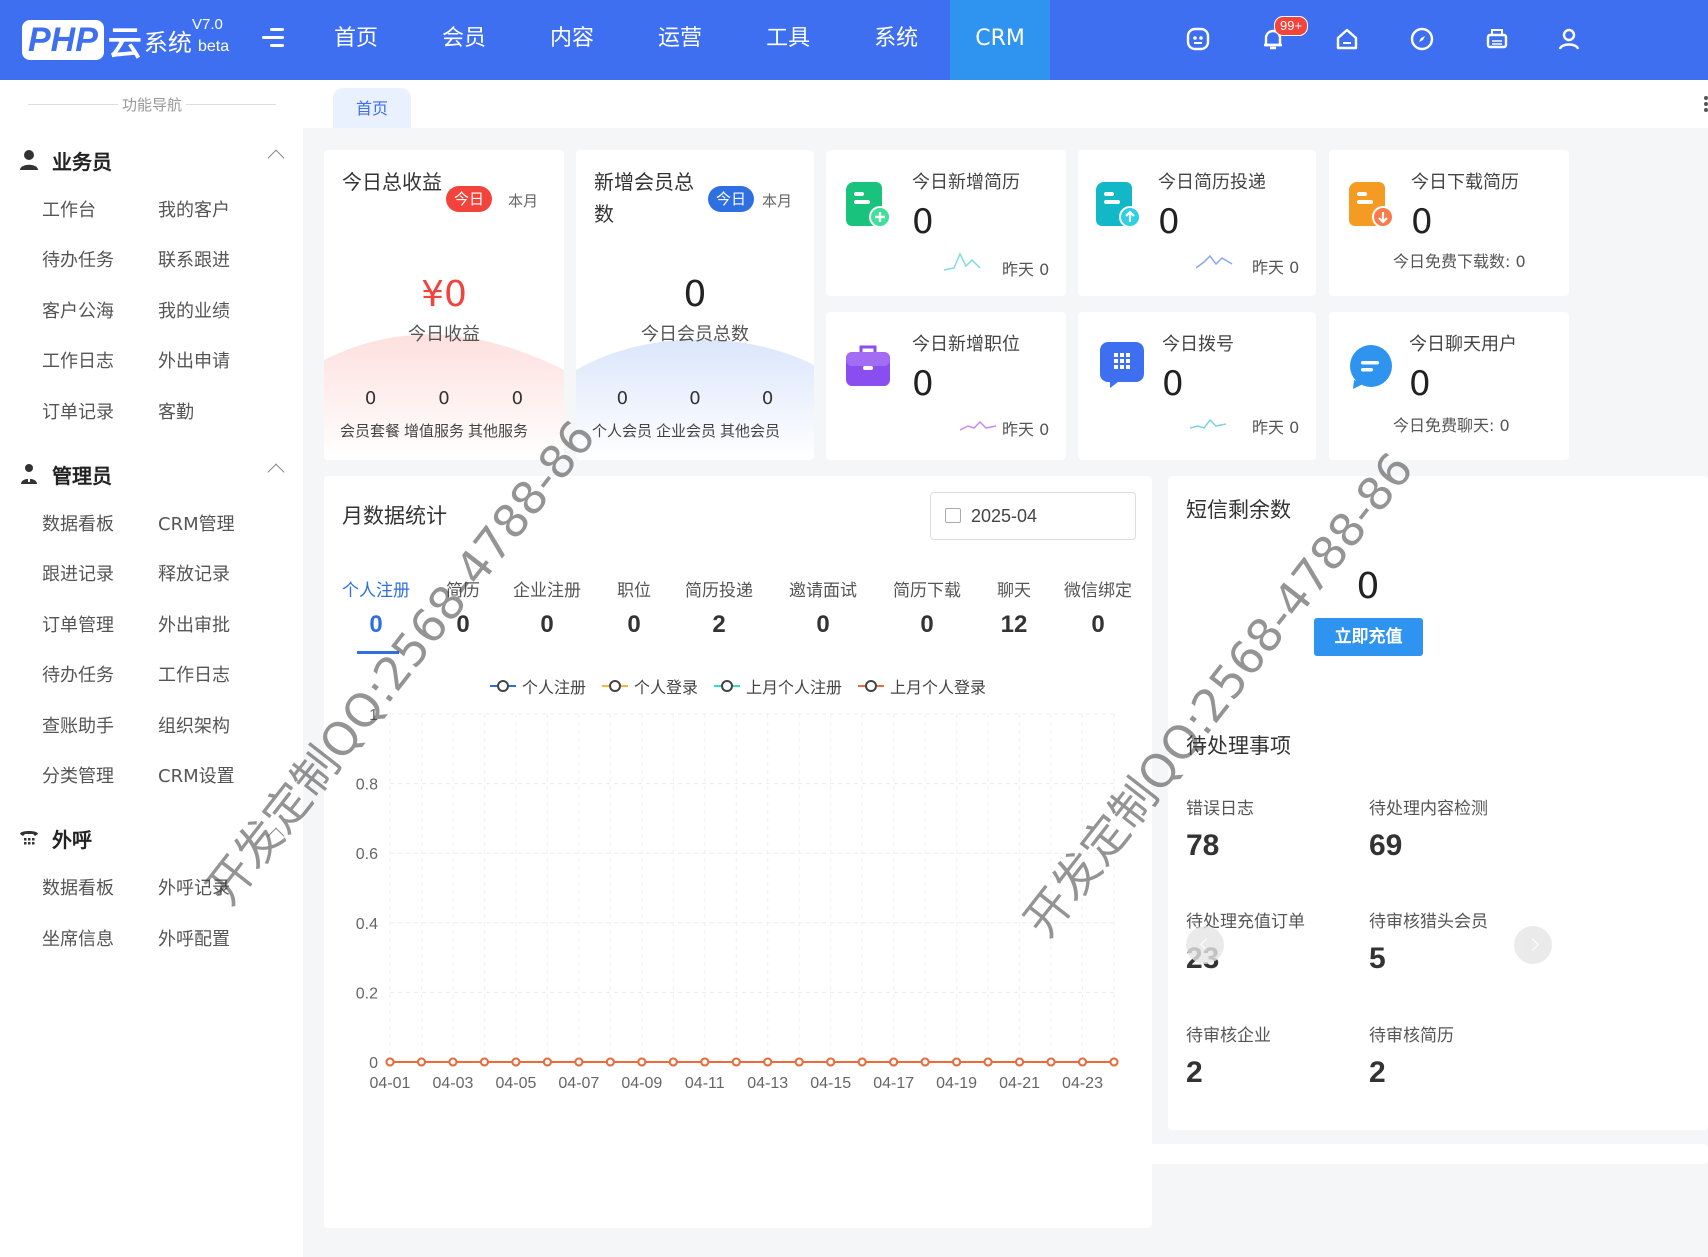 Image resolution: width=1708 pixels, height=1257 pixels. What do you see at coordinates (194, 310) in the screenshot?
I see `sidebar-item-performance: 我的业绩` at bounding box center [194, 310].